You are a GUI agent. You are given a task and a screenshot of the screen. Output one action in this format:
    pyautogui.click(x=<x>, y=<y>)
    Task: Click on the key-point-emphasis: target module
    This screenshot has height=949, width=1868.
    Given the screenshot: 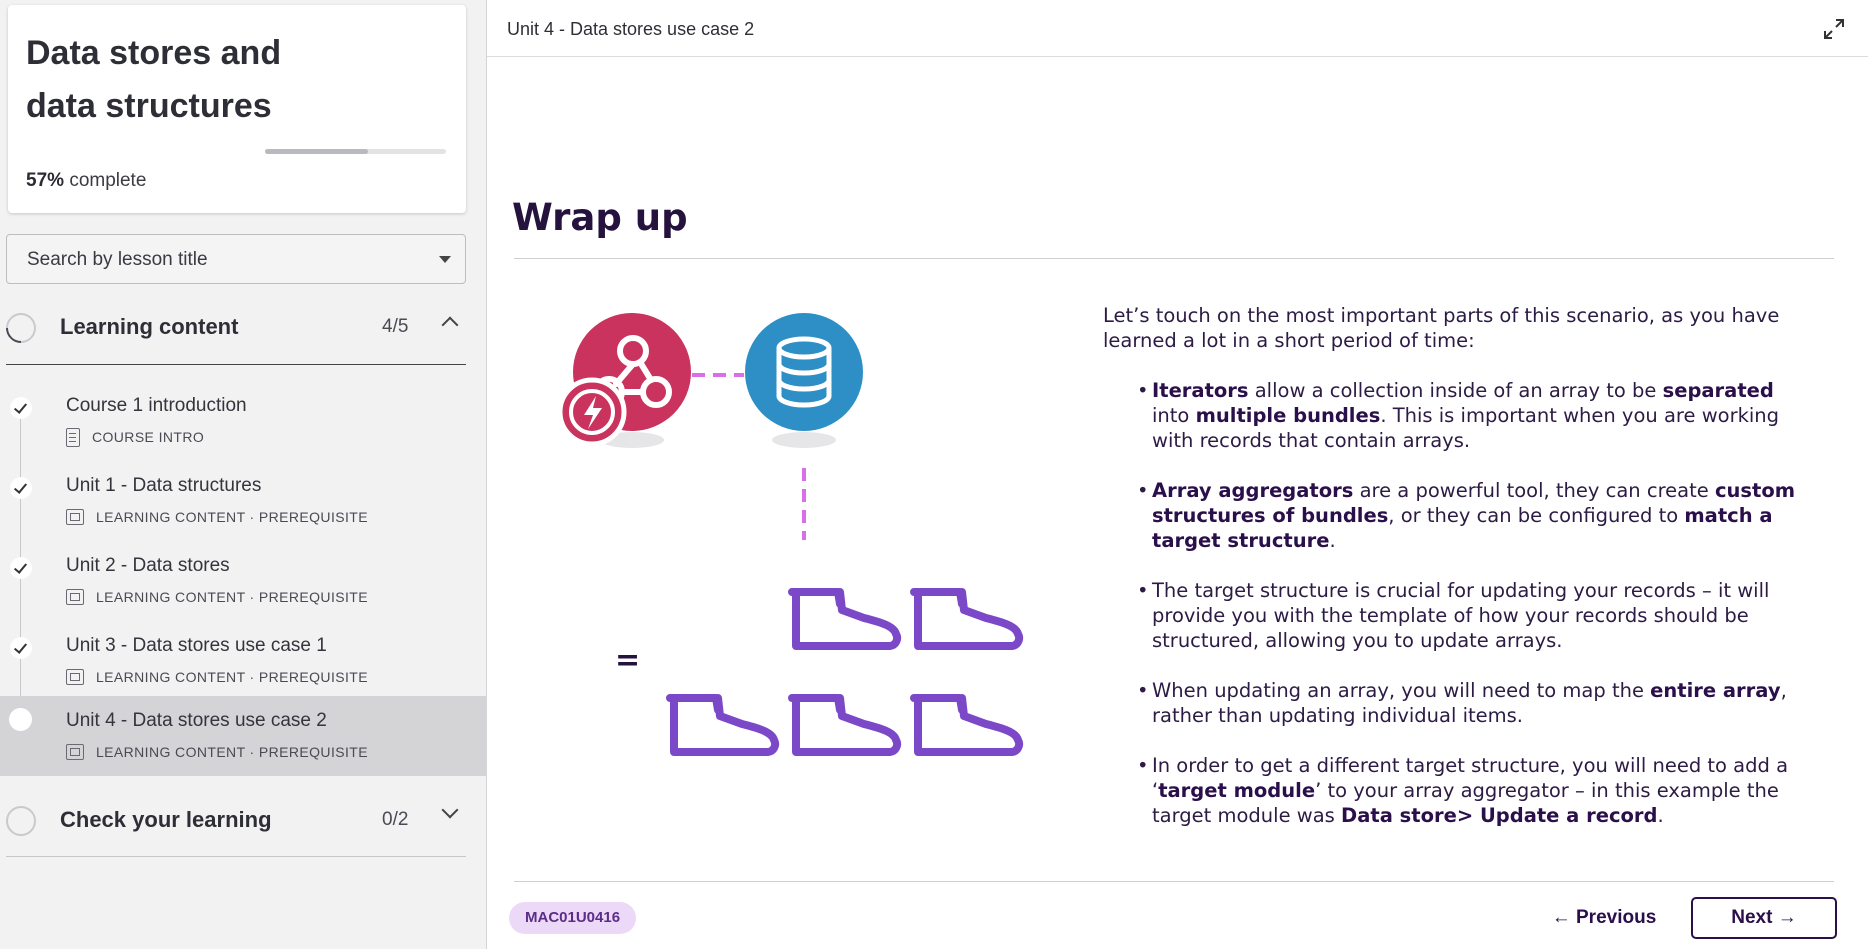 What is the action you would take?
    pyautogui.click(x=1237, y=790)
    